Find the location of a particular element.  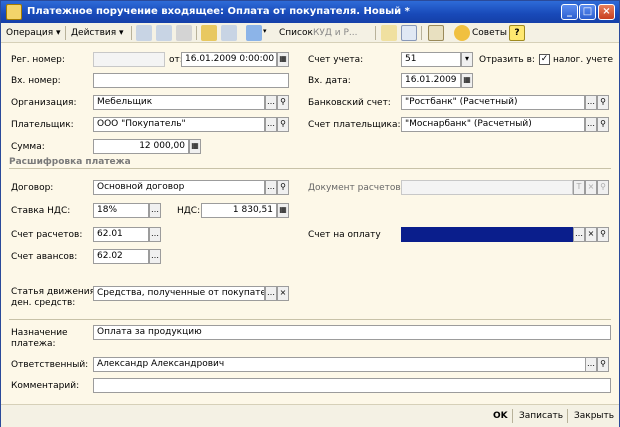

bank-label: Банковский счет: is located at coordinates (349, 103).